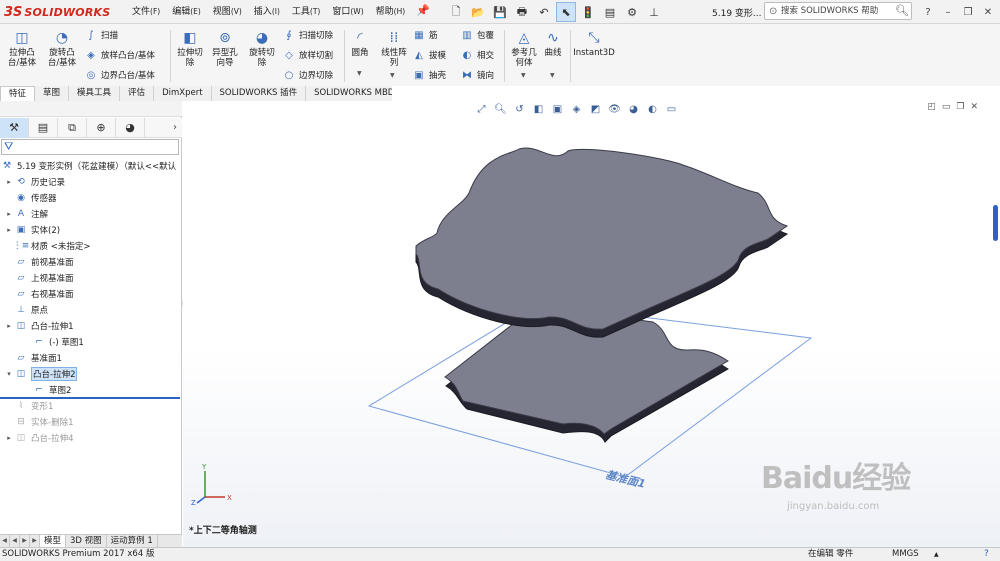 The width and height of the screenshot is (1000, 561). What do you see at coordinates (602, 242) in the screenshot?
I see `upper-plate-body` at bounding box center [602, 242].